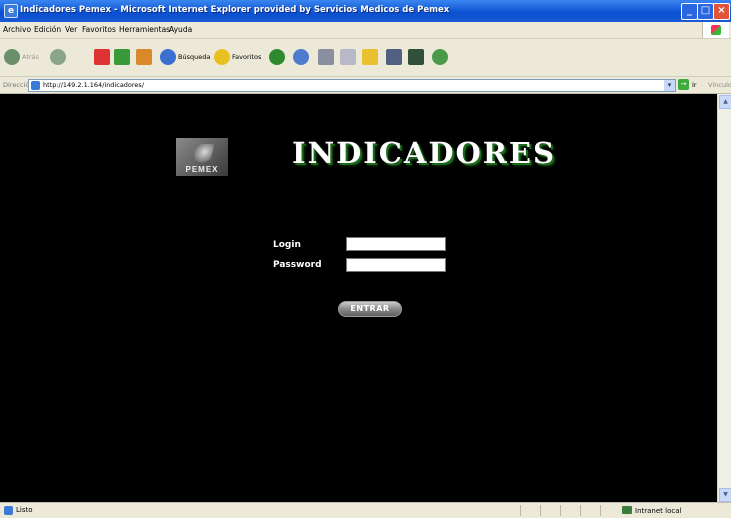 The width and height of the screenshot is (731, 518). What do you see at coordinates (185, 57) in the screenshot?
I see `search-button: Búsqueda` at bounding box center [185, 57].